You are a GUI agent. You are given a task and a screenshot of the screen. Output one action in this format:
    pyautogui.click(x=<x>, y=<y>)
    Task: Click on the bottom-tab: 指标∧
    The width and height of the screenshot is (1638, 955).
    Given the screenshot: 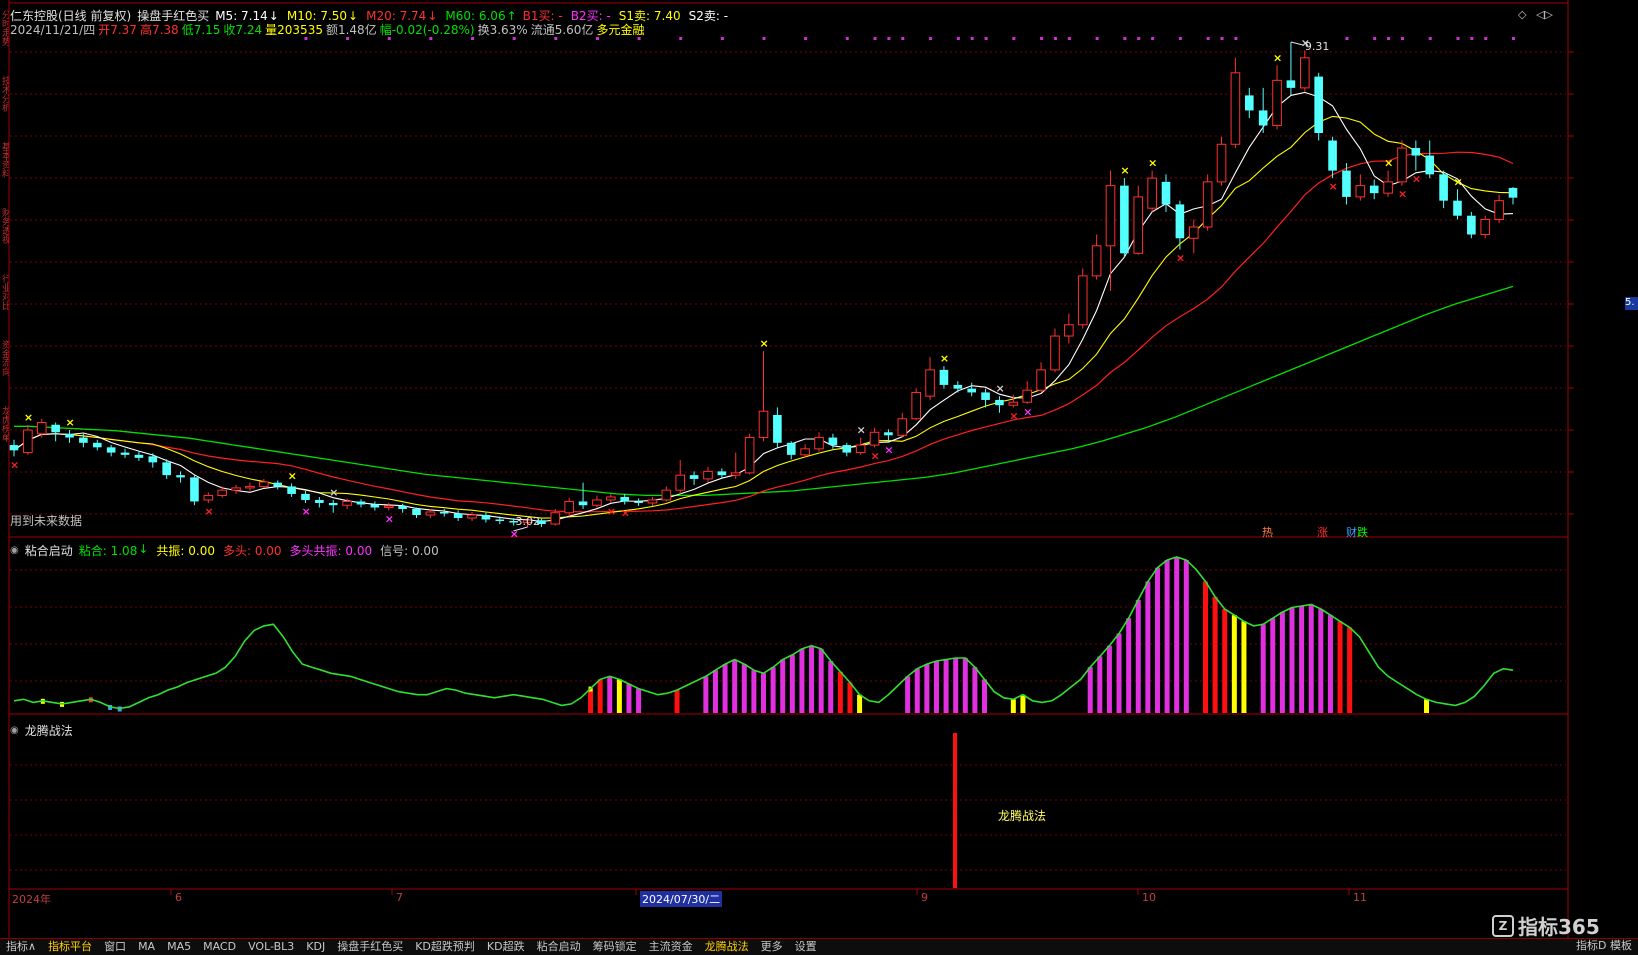 What is the action you would take?
    pyautogui.click(x=21, y=947)
    